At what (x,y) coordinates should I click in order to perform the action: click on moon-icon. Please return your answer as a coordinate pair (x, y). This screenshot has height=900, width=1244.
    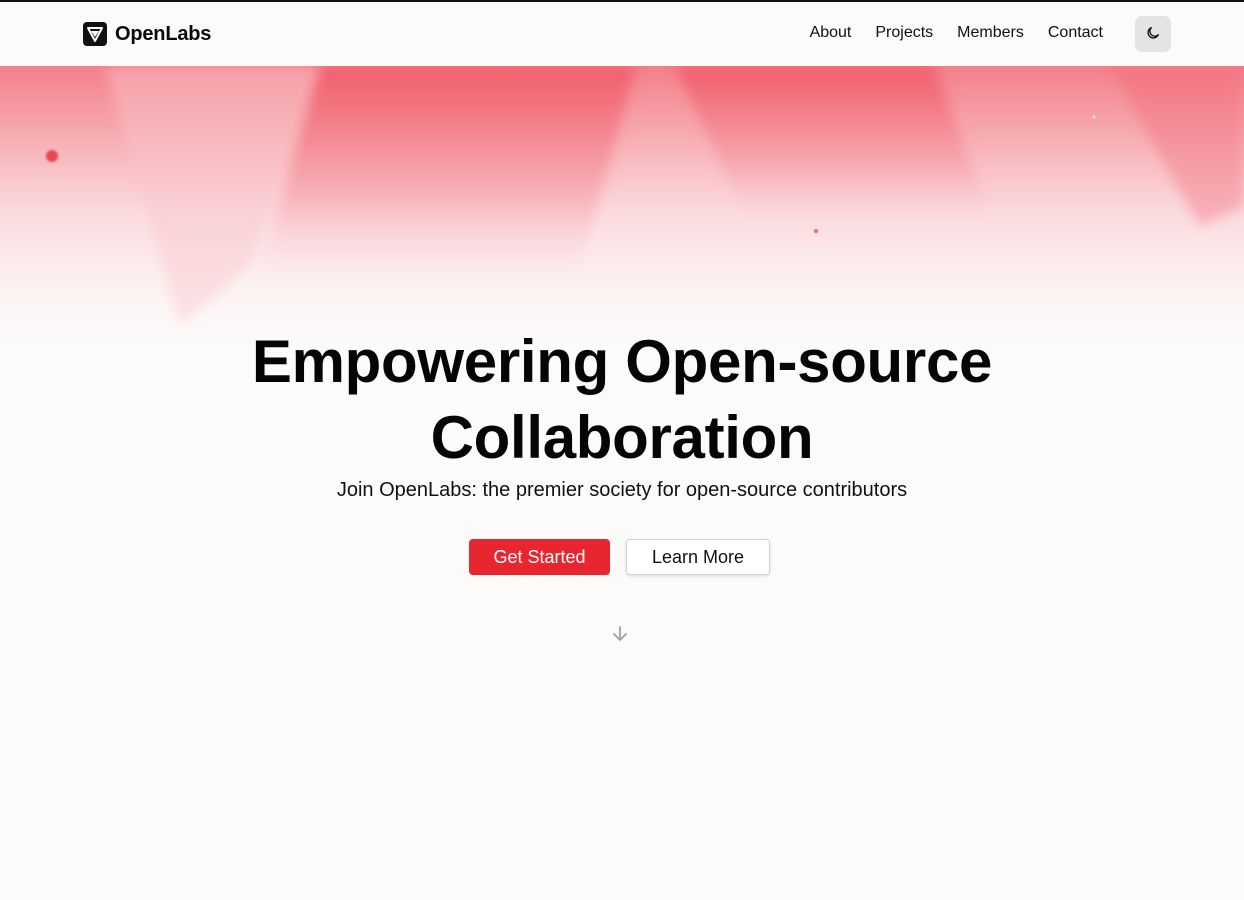
    Looking at the image, I should click on (1153, 34).